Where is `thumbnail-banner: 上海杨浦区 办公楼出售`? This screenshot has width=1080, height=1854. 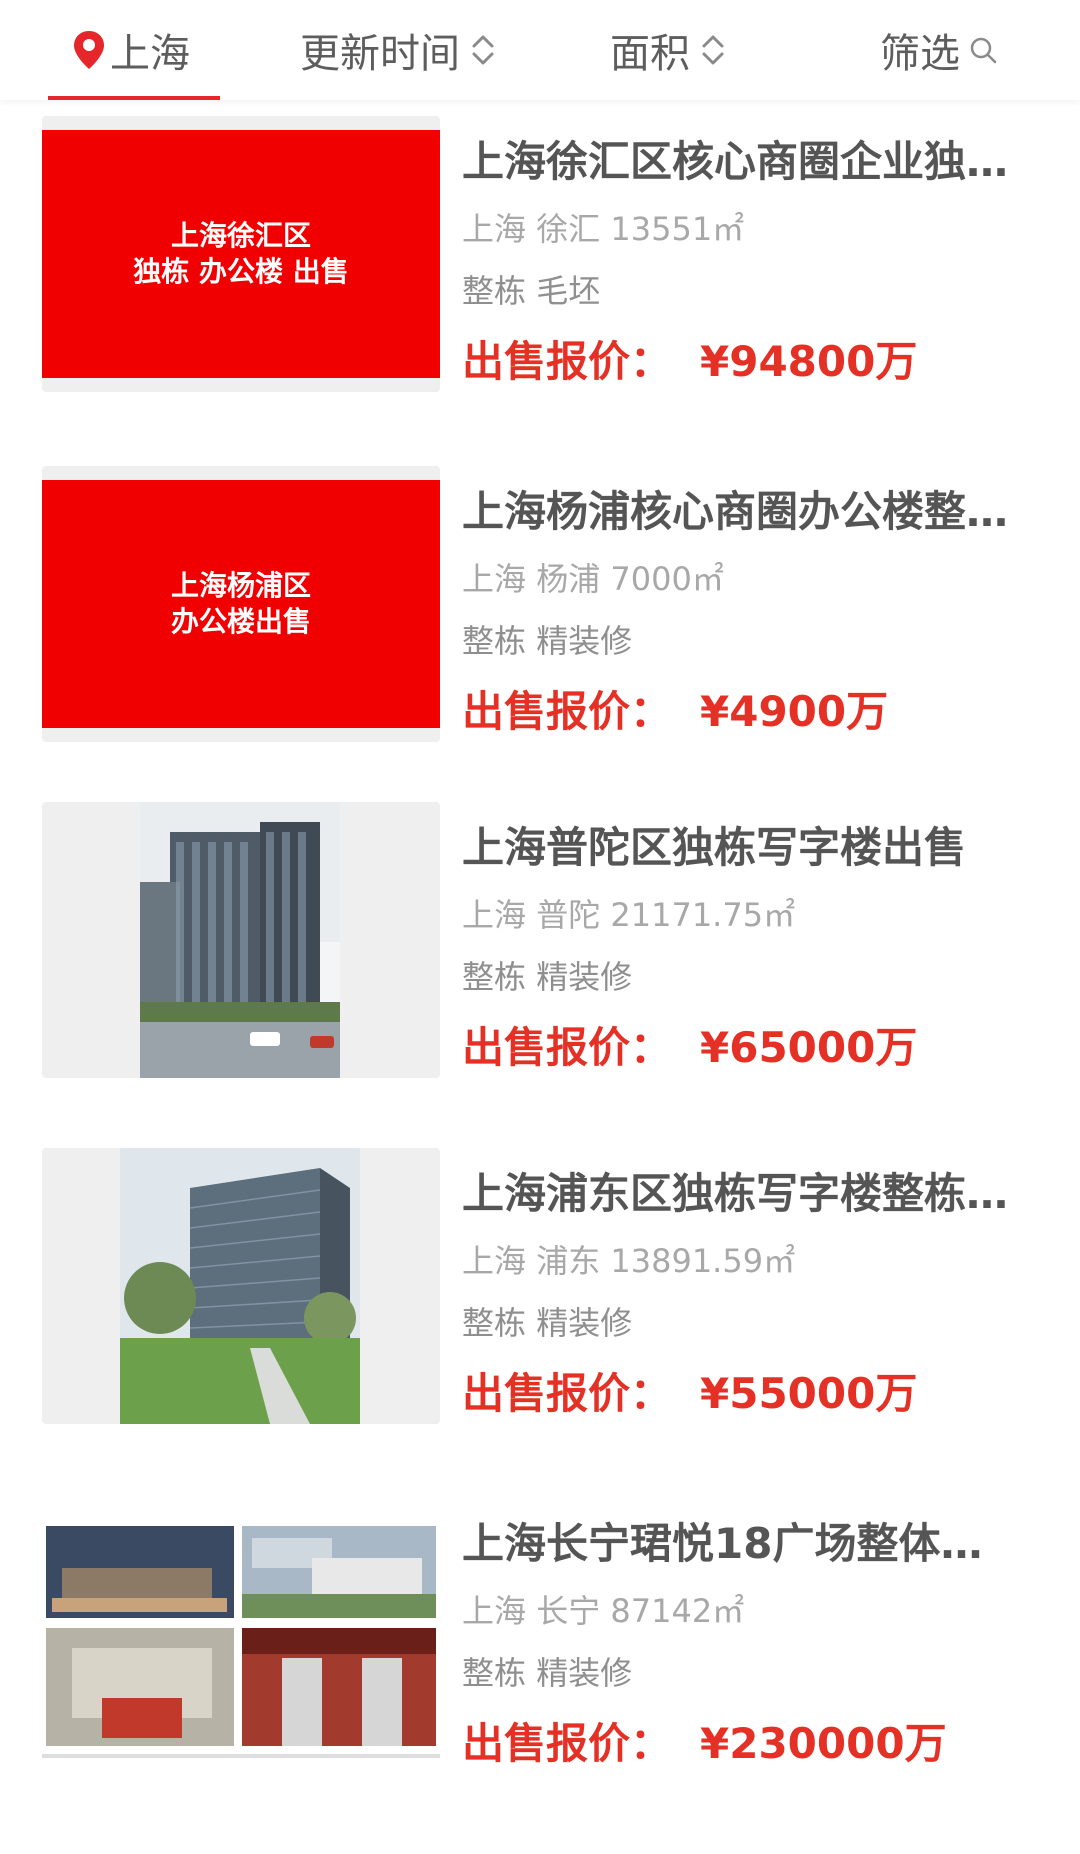
thumbnail-banner: 上海杨浦区 办公楼出售 is located at coordinates (241, 604).